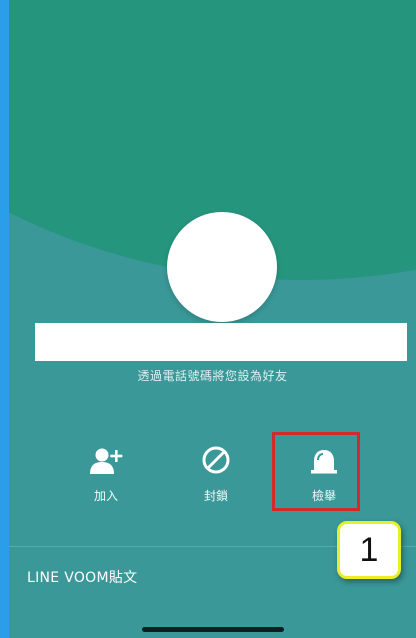  I want to click on add-friend-icon, so click(106, 461).